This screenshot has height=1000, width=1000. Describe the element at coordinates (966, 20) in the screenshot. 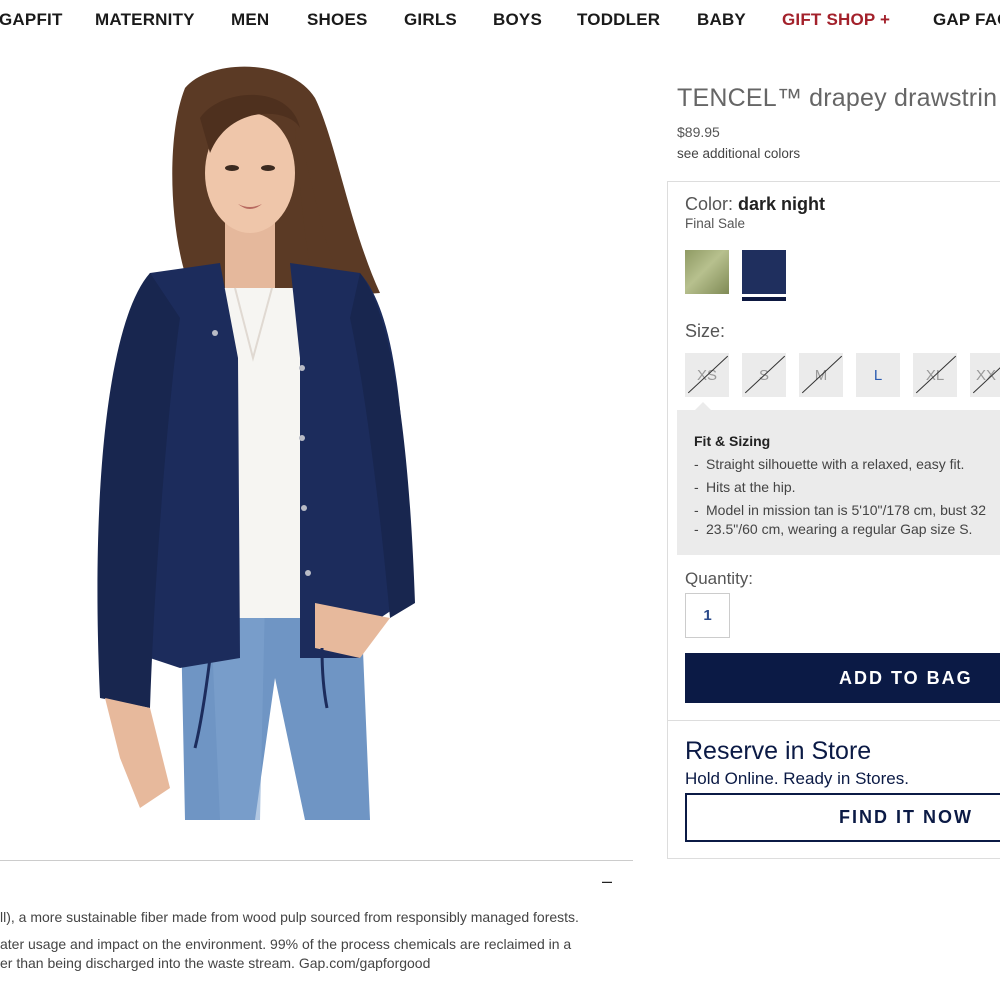

I see `nav-item-gap-factory: GAP FAC` at that location.